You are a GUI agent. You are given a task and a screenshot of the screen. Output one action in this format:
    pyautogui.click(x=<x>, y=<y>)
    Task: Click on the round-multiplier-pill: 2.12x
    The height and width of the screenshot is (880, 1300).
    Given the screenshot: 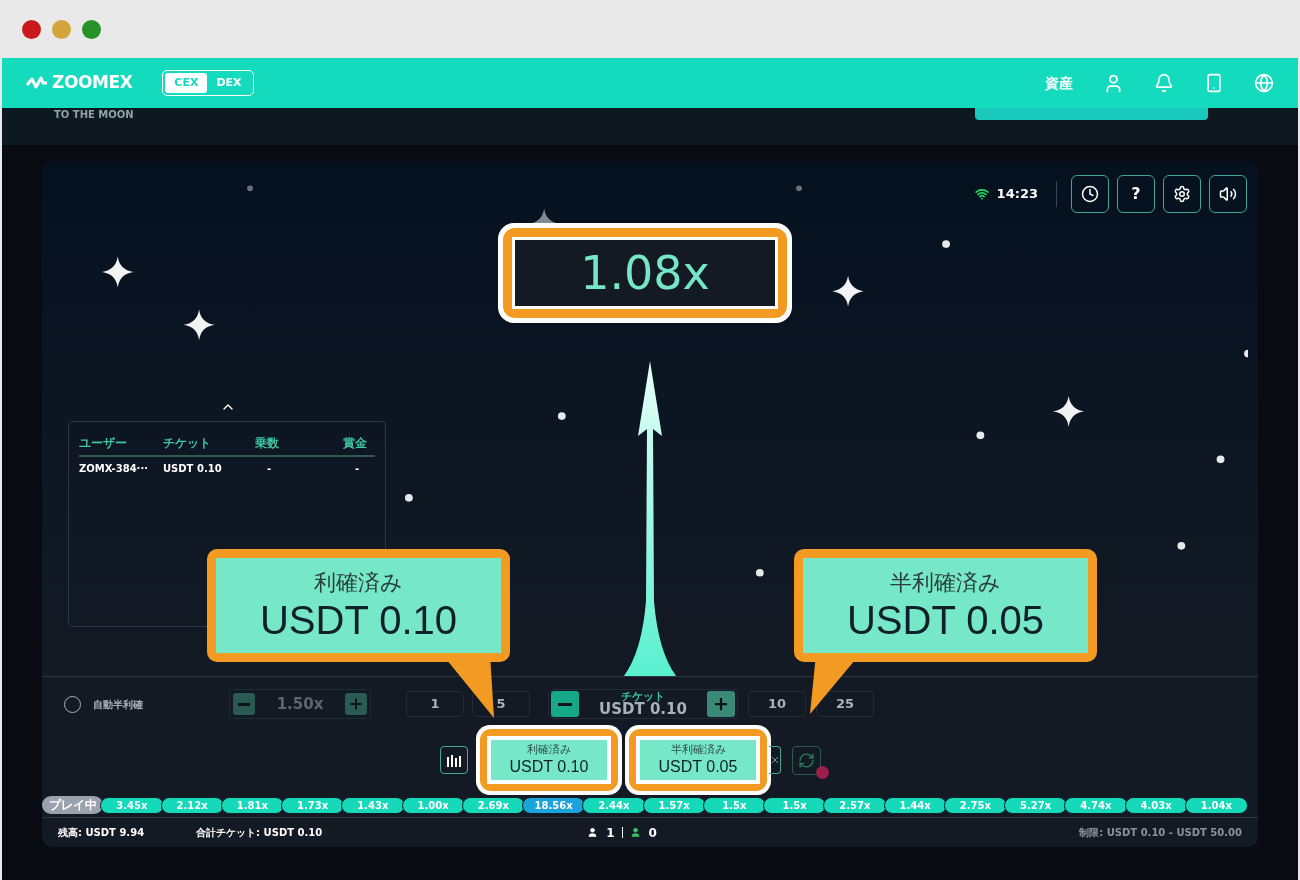 What is the action you would take?
    pyautogui.click(x=192, y=805)
    